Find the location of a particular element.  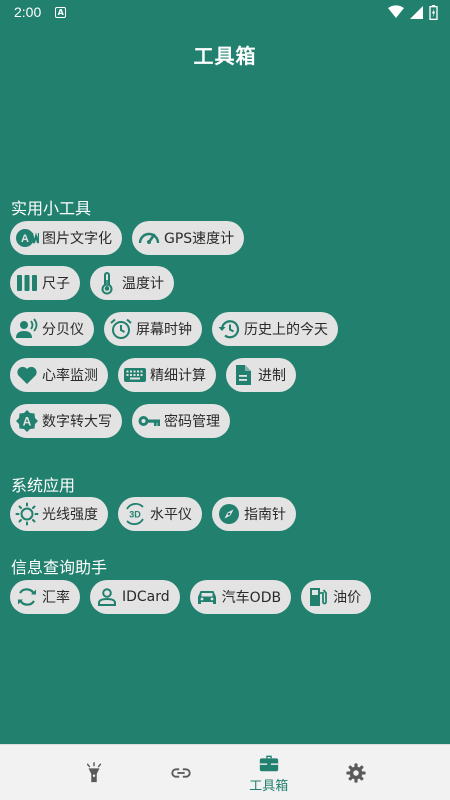

tool-chip-screen-clock: 屏幕时钟 is located at coordinates (153, 329).